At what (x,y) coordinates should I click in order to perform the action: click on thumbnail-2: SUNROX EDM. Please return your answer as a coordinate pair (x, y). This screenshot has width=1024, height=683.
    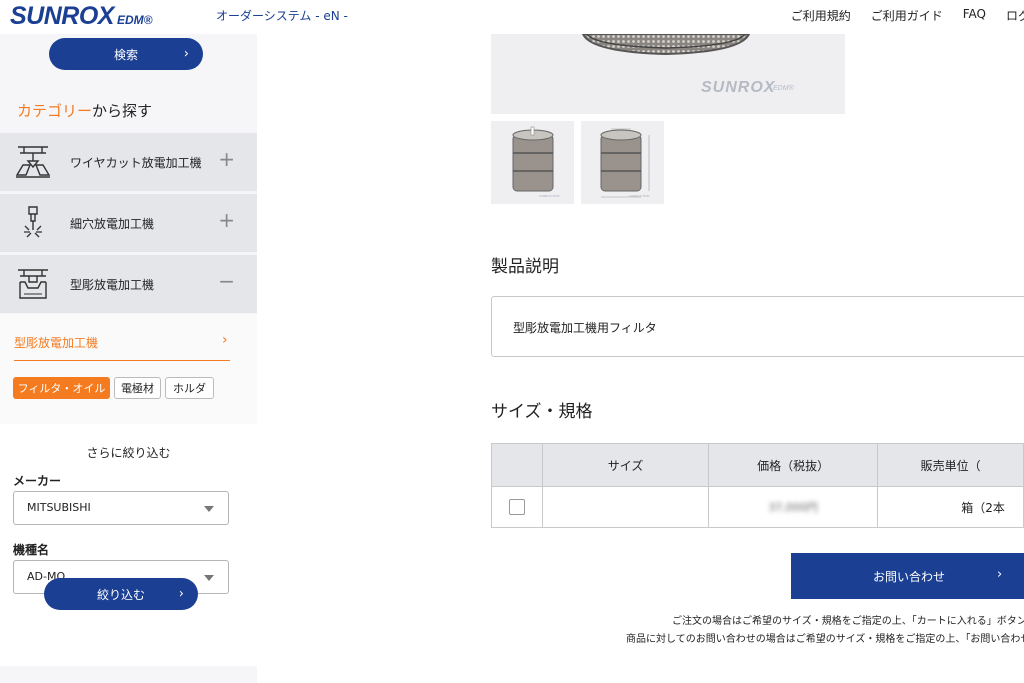
    Looking at the image, I should click on (622, 162).